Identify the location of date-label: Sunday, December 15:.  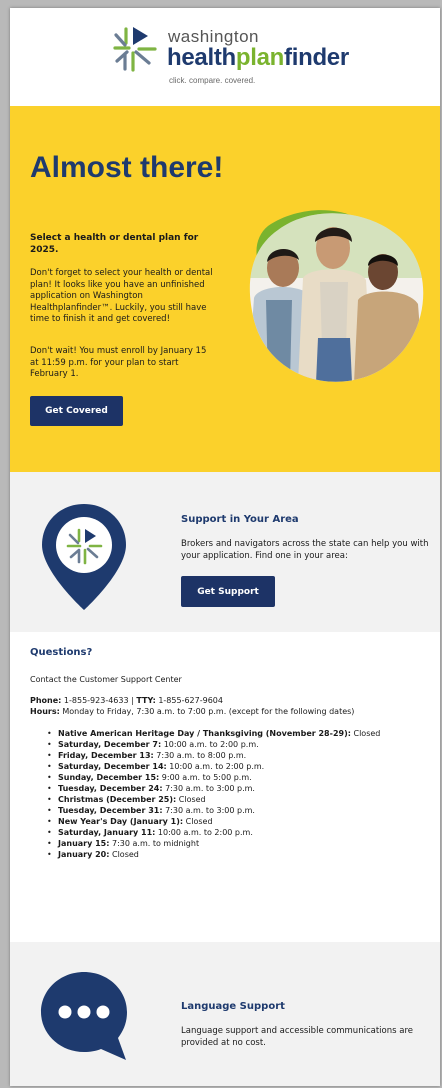
(109, 777).